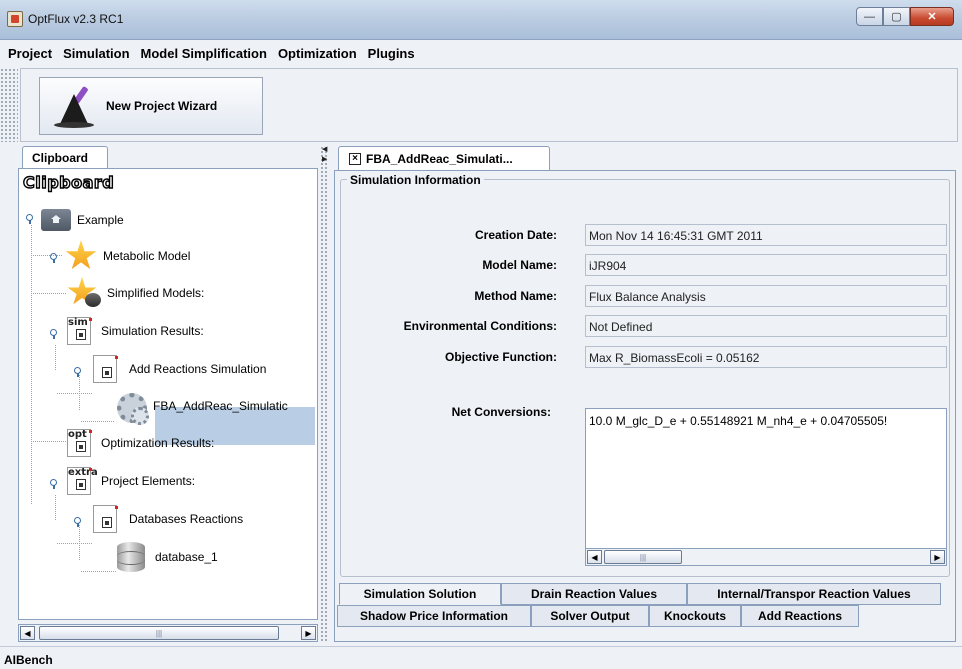  What do you see at coordinates (168, 519) in the screenshot?
I see `tree-node-databases-reactions: Databases Reactions` at bounding box center [168, 519].